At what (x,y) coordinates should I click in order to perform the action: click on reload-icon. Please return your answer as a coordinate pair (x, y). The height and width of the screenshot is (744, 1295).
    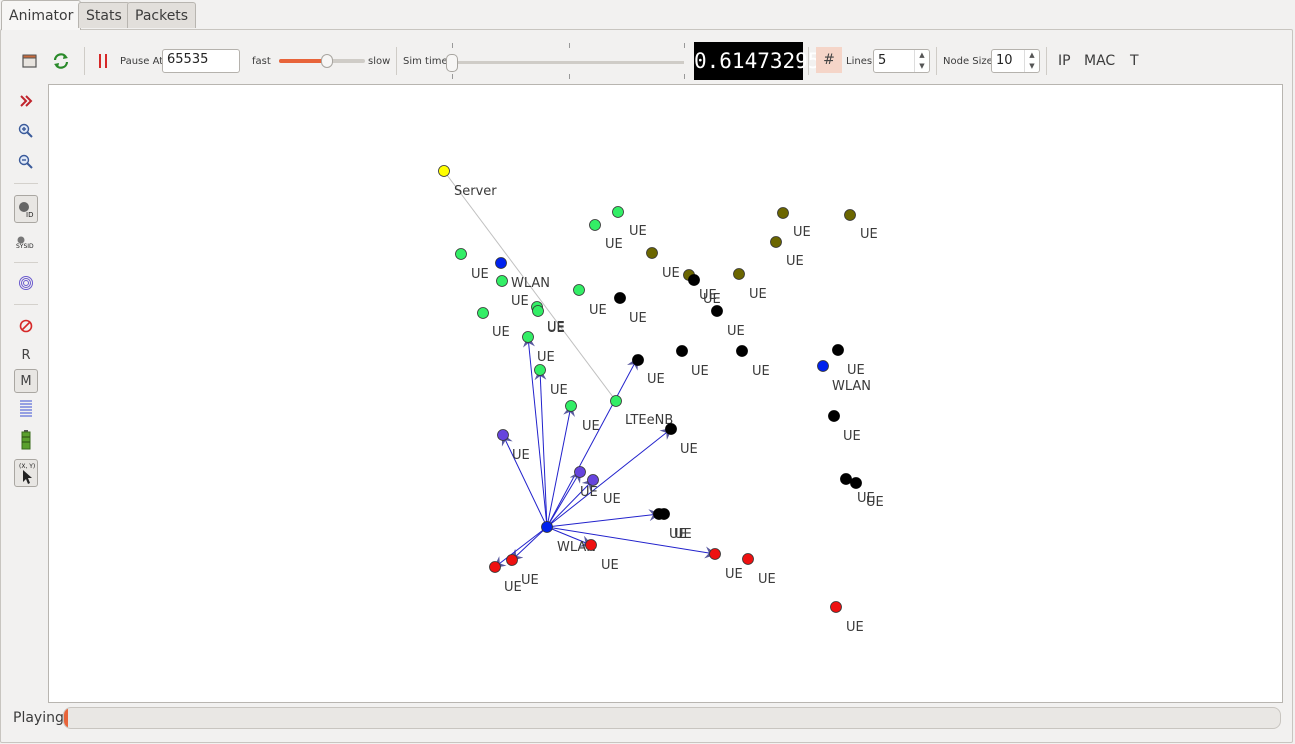
    Looking at the image, I should click on (61, 61).